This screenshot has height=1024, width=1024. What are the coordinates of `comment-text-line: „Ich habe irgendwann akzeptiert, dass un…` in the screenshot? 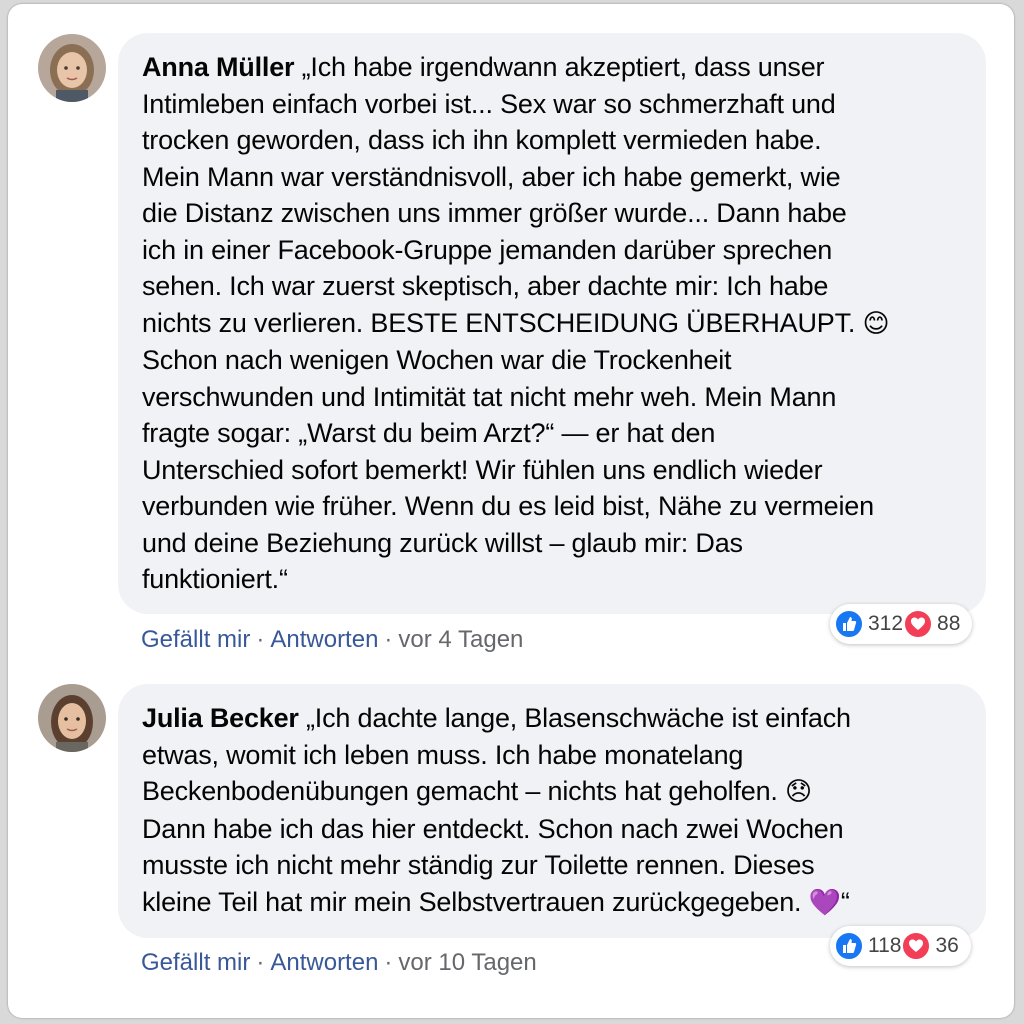 It's located at (563, 67).